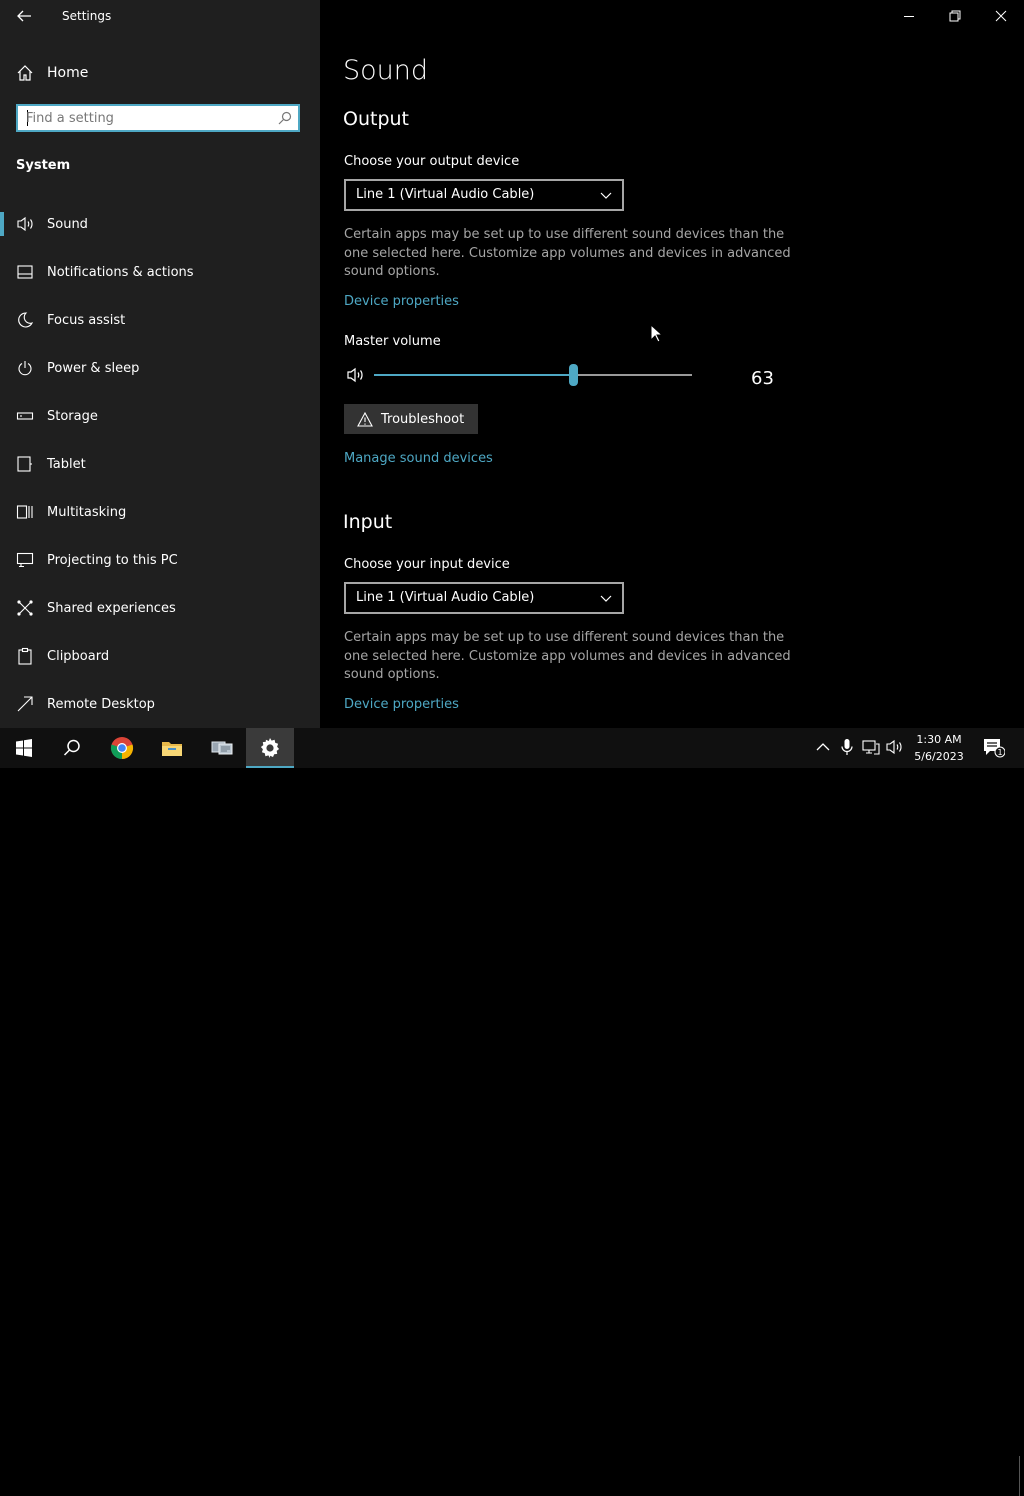 The image size is (1024, 1496). What do you see at coordinates (994, 748) in the screenshot?
I see `action-center-icon: 1` at bounding box center [994, 748].